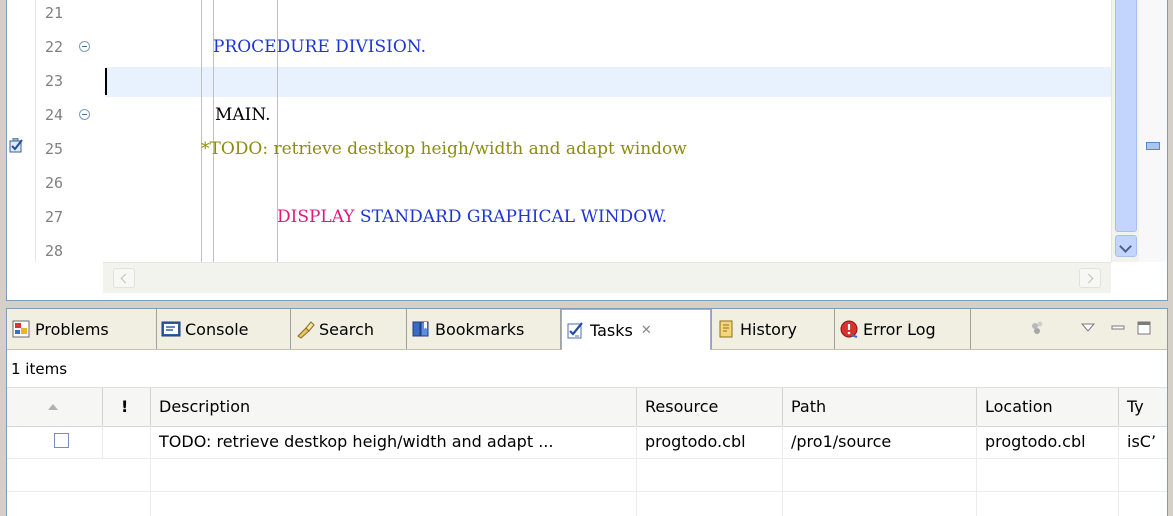 This screenshot has height=516, width=1173. Describe the element at coordinates (54, 47) in the screenshot. I see `line-number: 22` at that location.